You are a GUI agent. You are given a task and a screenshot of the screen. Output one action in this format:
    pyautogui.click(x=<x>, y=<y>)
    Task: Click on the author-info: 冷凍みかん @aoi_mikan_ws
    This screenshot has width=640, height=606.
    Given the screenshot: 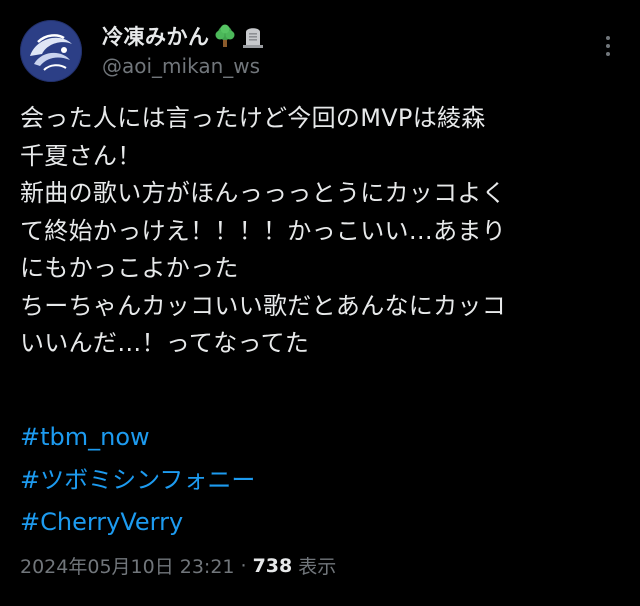 What is the action you would take?
    pyautogui.click(x=184, y=50)
    